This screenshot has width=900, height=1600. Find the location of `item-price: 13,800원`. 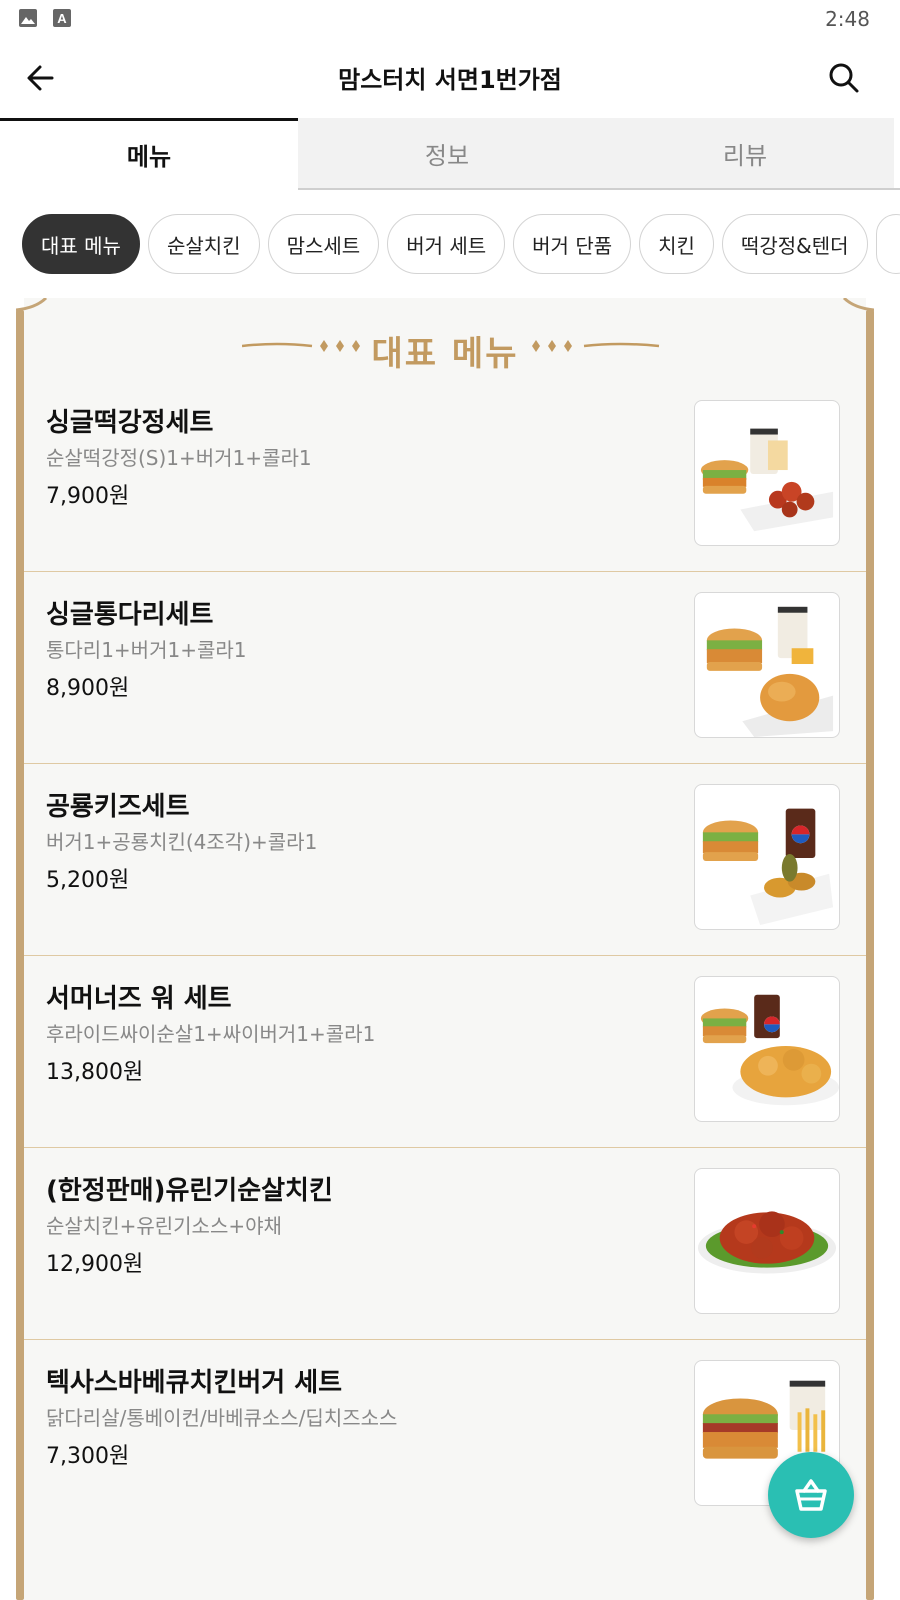

item-price: 13,800원 is located at coordinates (95, 1072).